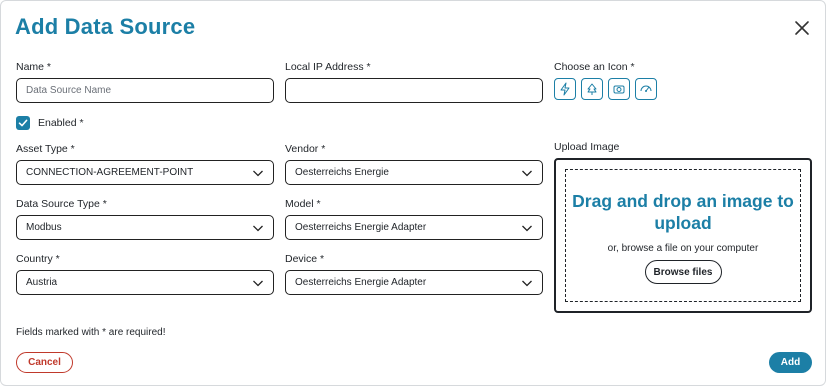 Image resolution: width=826 pixels, height=386 pixels. Describe the element at coordinates (328, 67) in the screenshot. I see `local-ip-label: Local IP Address *` at that location.